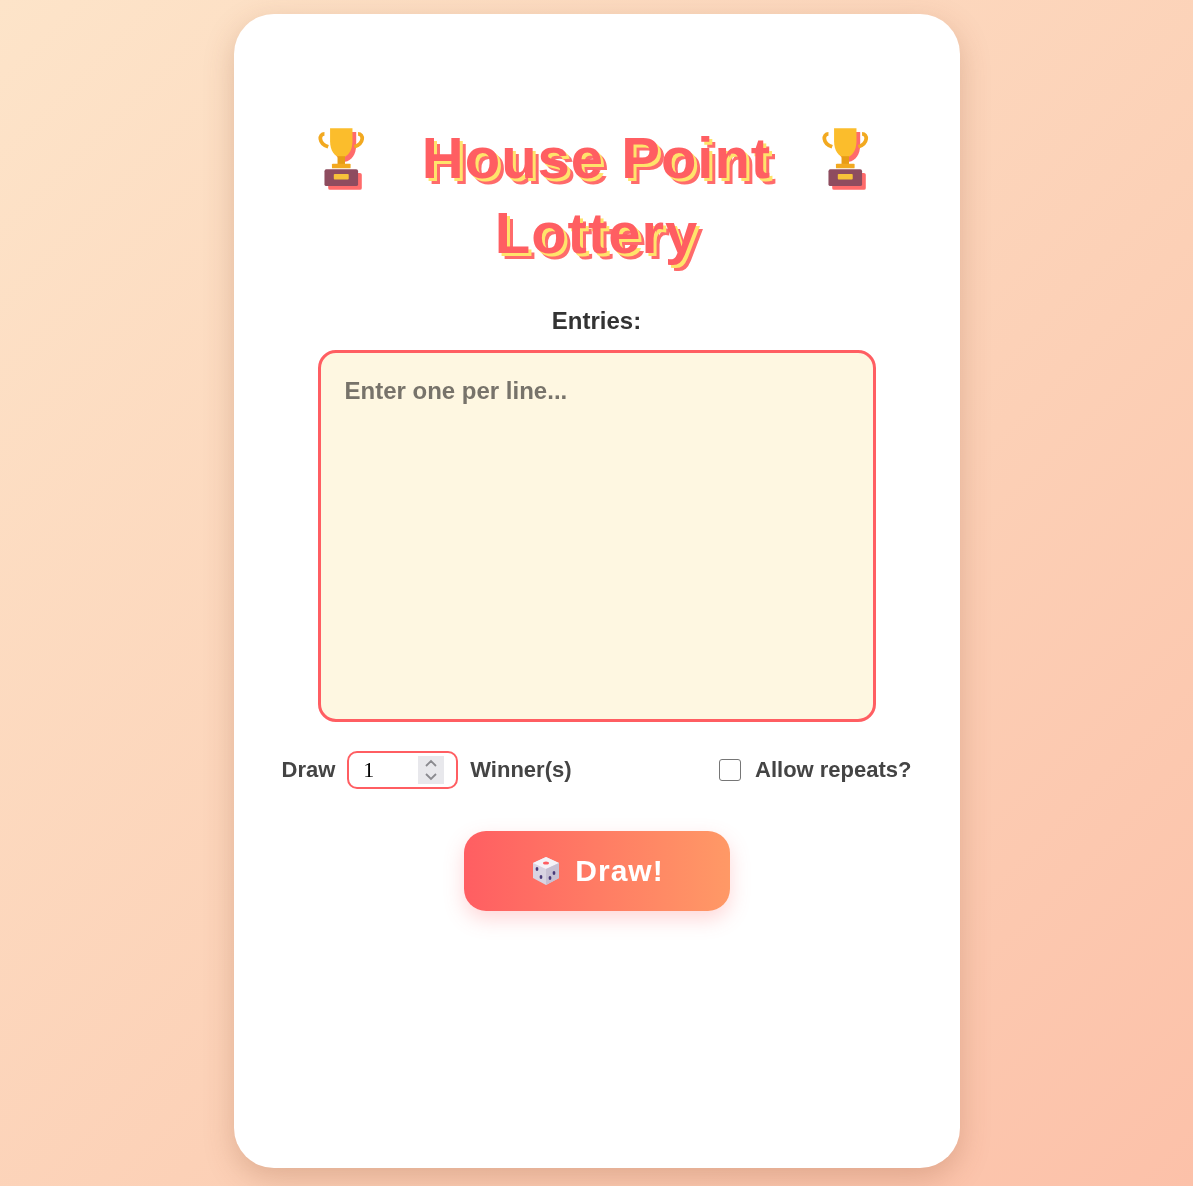 The height and width of the screenshot is (1186, 1193). What do you see at coordinates (403, 770) in the screenshot?
I see `winner-count-input: 1` at bounding box center [403, 770].